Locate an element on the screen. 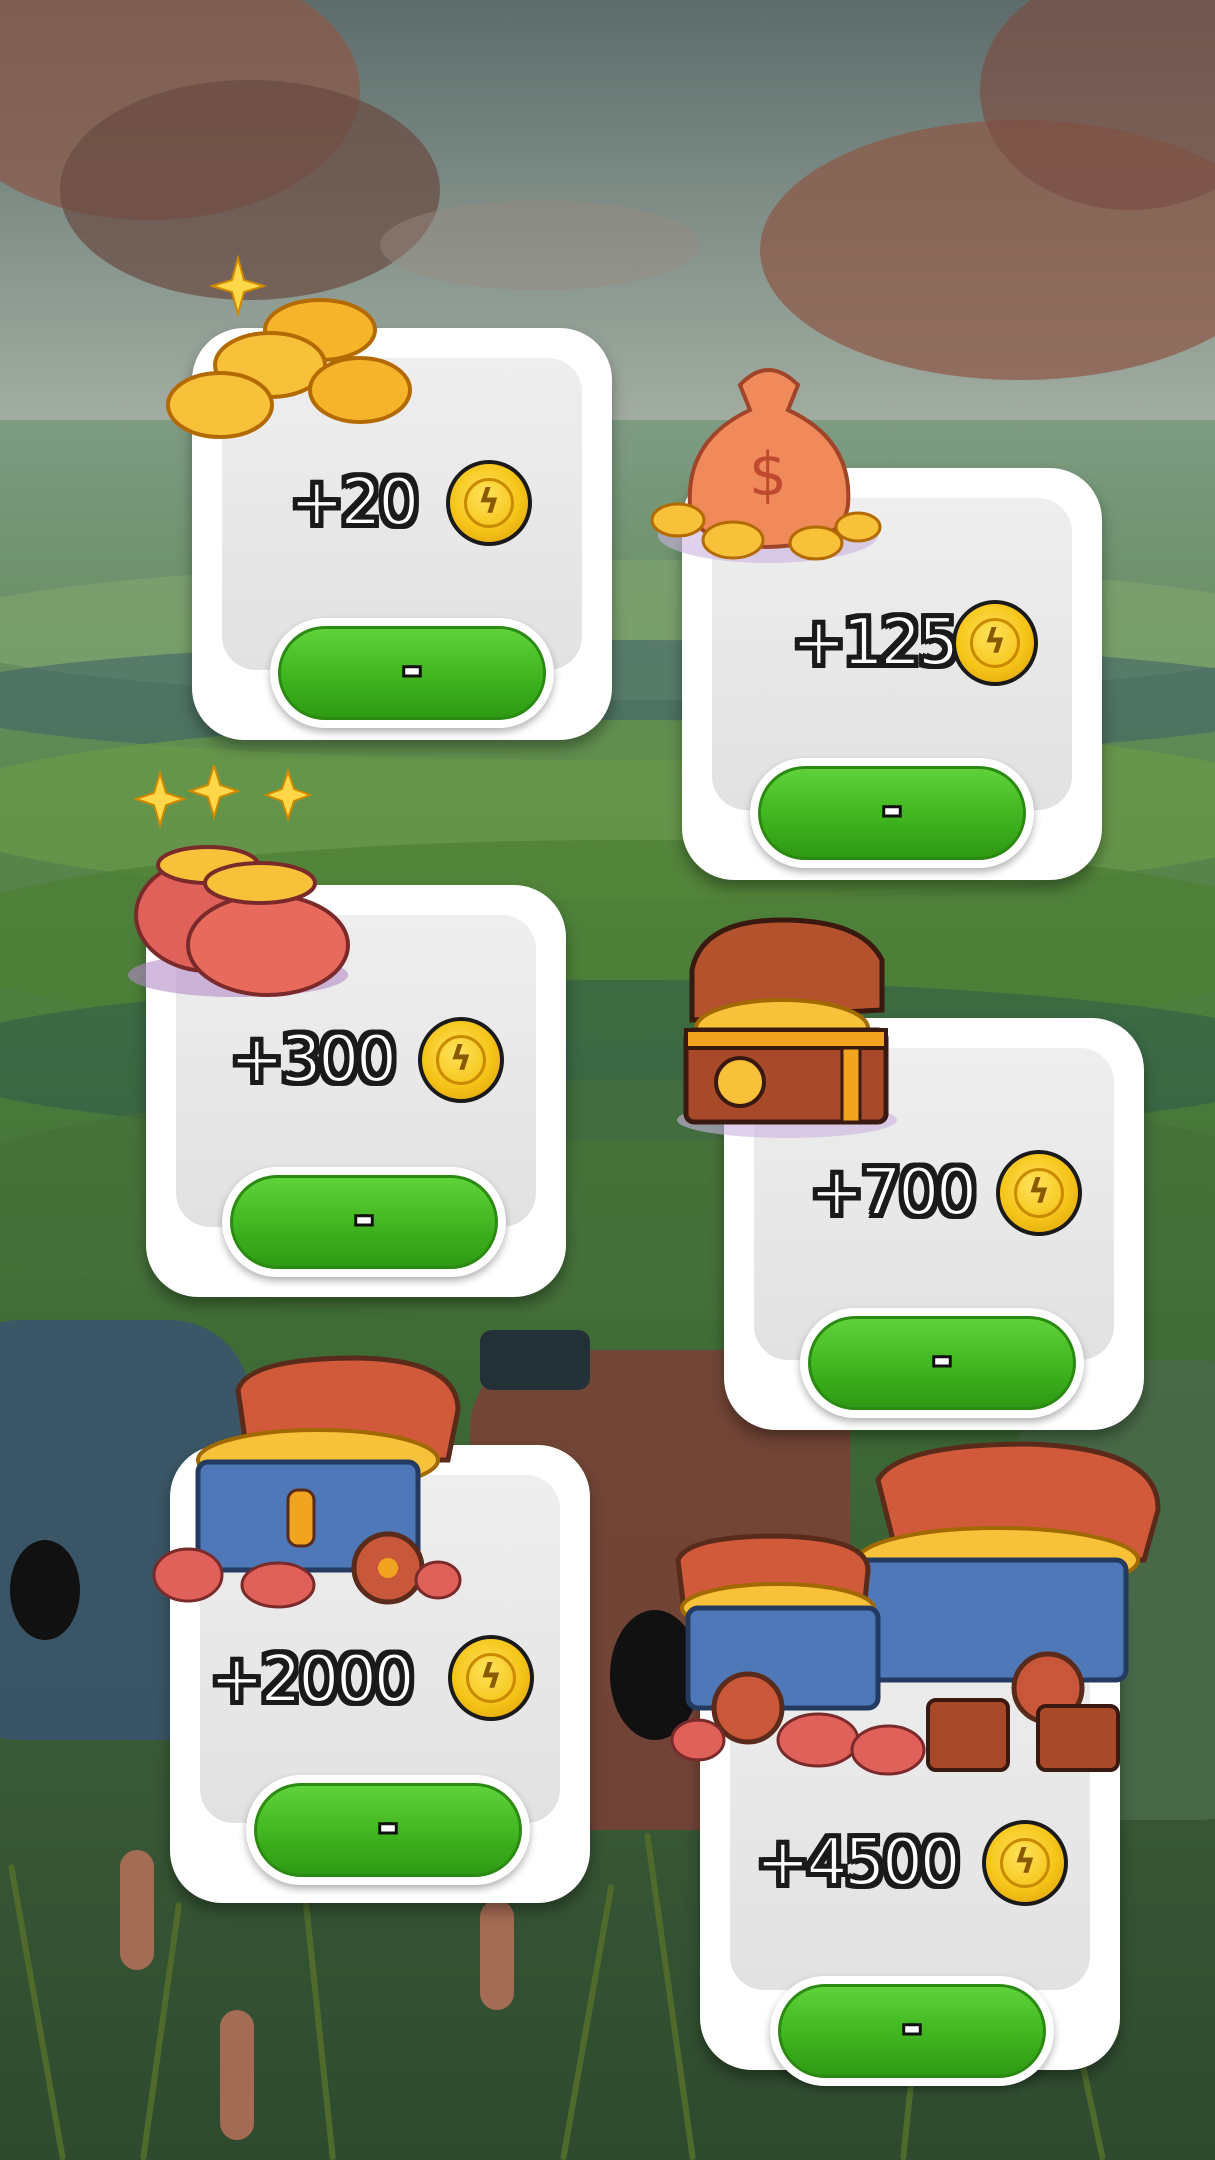 The width and height of the screenshot is (1215, 2160). treasure-cart-icon is located at coordinates (307, 1482).